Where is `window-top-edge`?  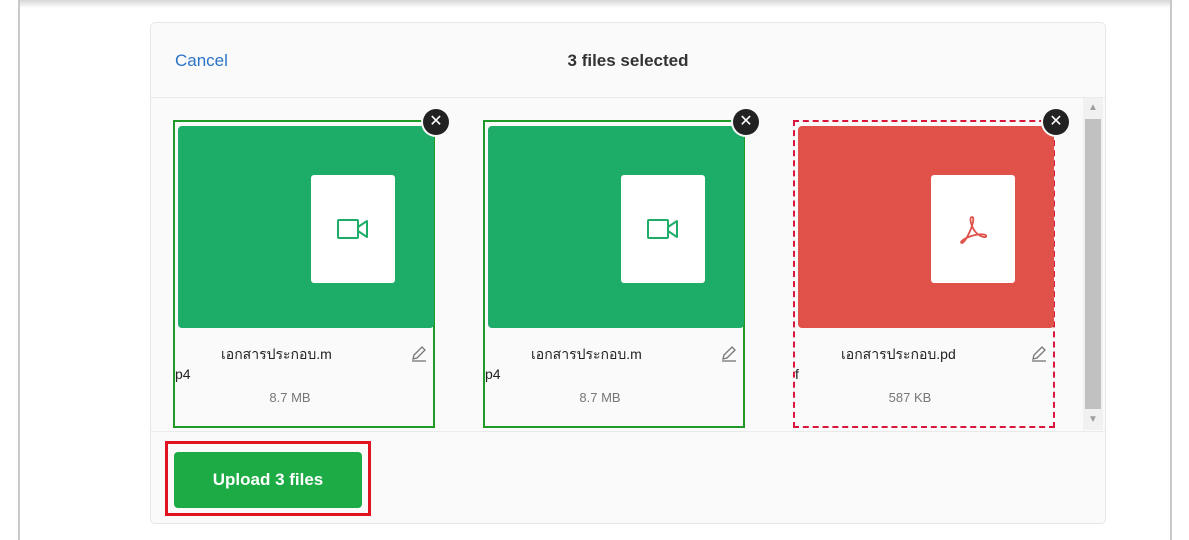 window-top-edge is located at coordinates (595, 4).